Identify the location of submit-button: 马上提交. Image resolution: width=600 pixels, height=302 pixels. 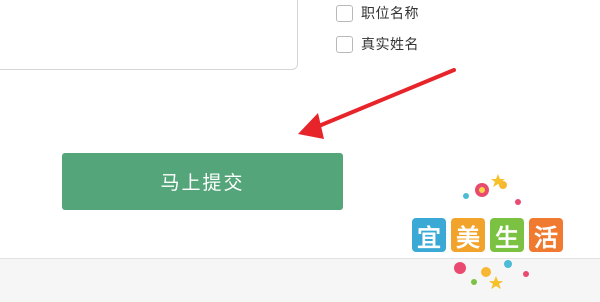
(202, 181).